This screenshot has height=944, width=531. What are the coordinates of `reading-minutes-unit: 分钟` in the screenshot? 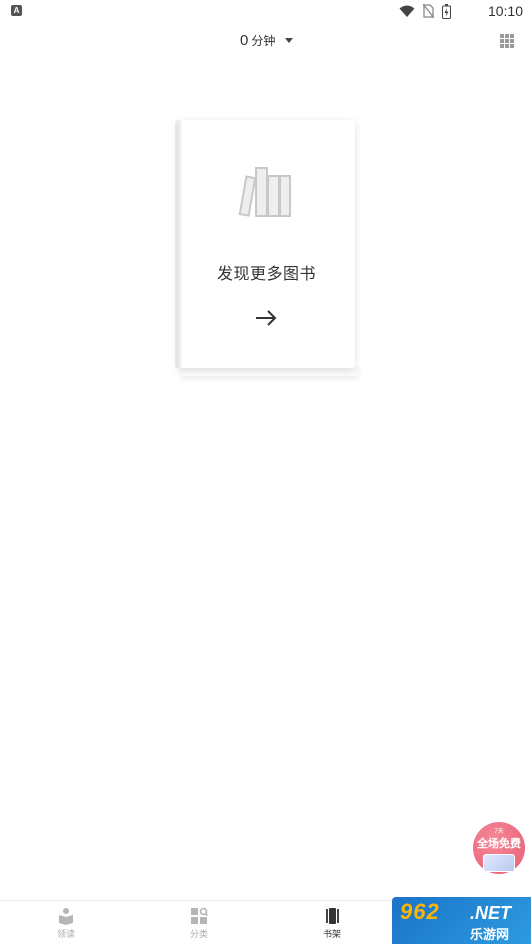 It's located at (263, 41).